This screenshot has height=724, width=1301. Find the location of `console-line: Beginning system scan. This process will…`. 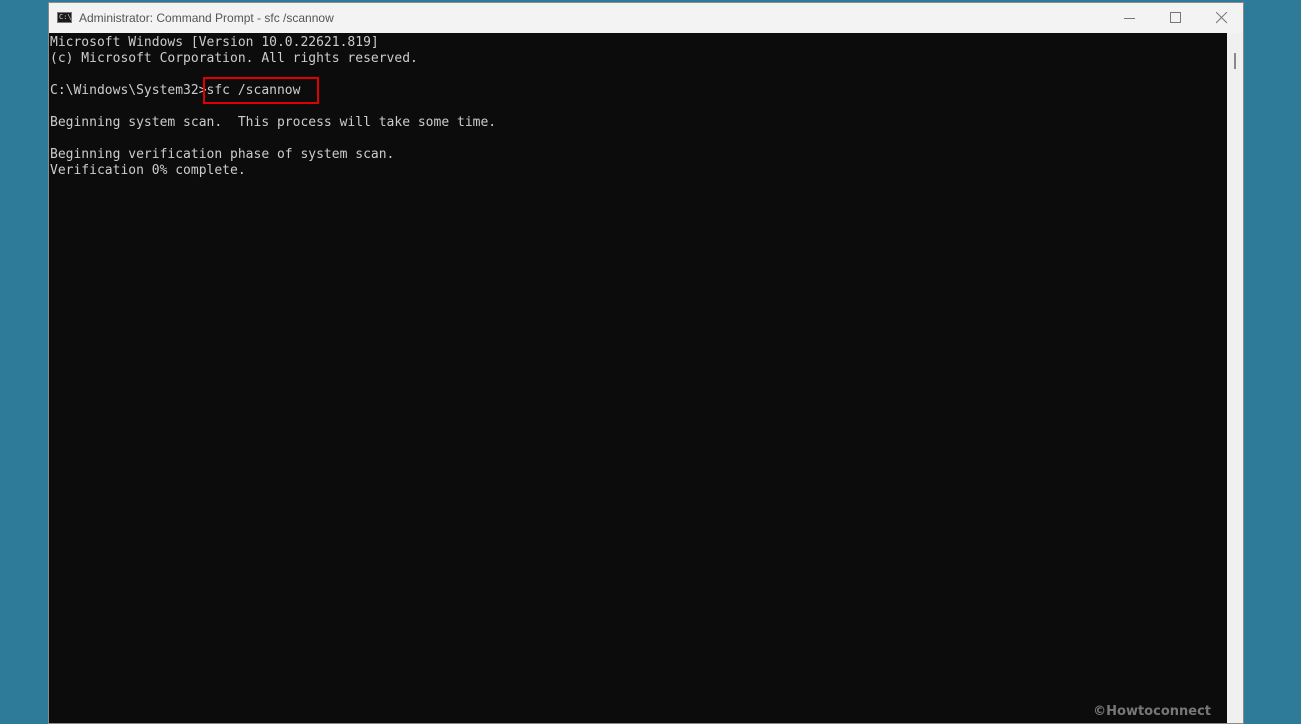

console-line: Beginning system scan. This process will… is located at coordinates (273, 122).